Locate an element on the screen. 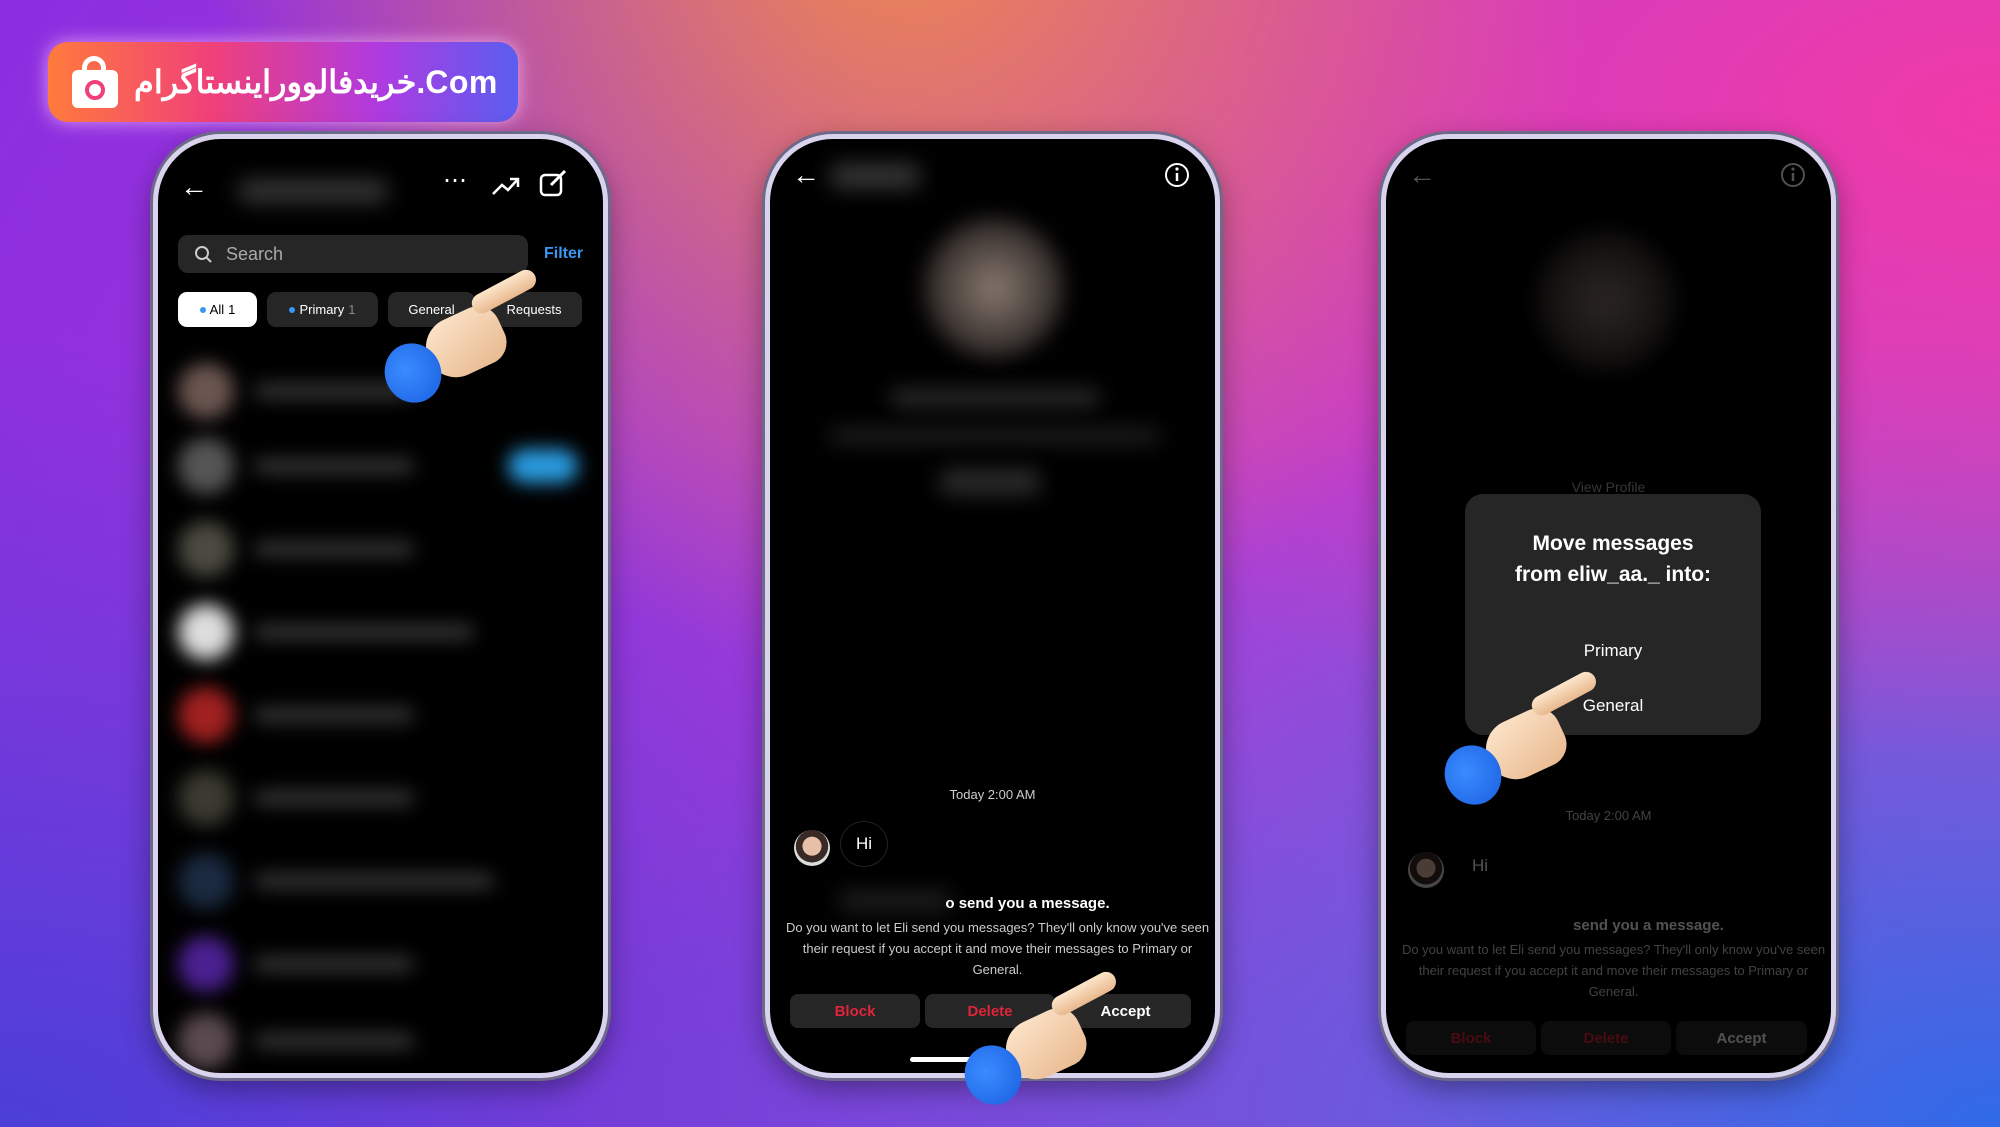 Image resolution: width=2000 pixels, height=1127 pixels. edit-icon is located at coordinates (553, 184).